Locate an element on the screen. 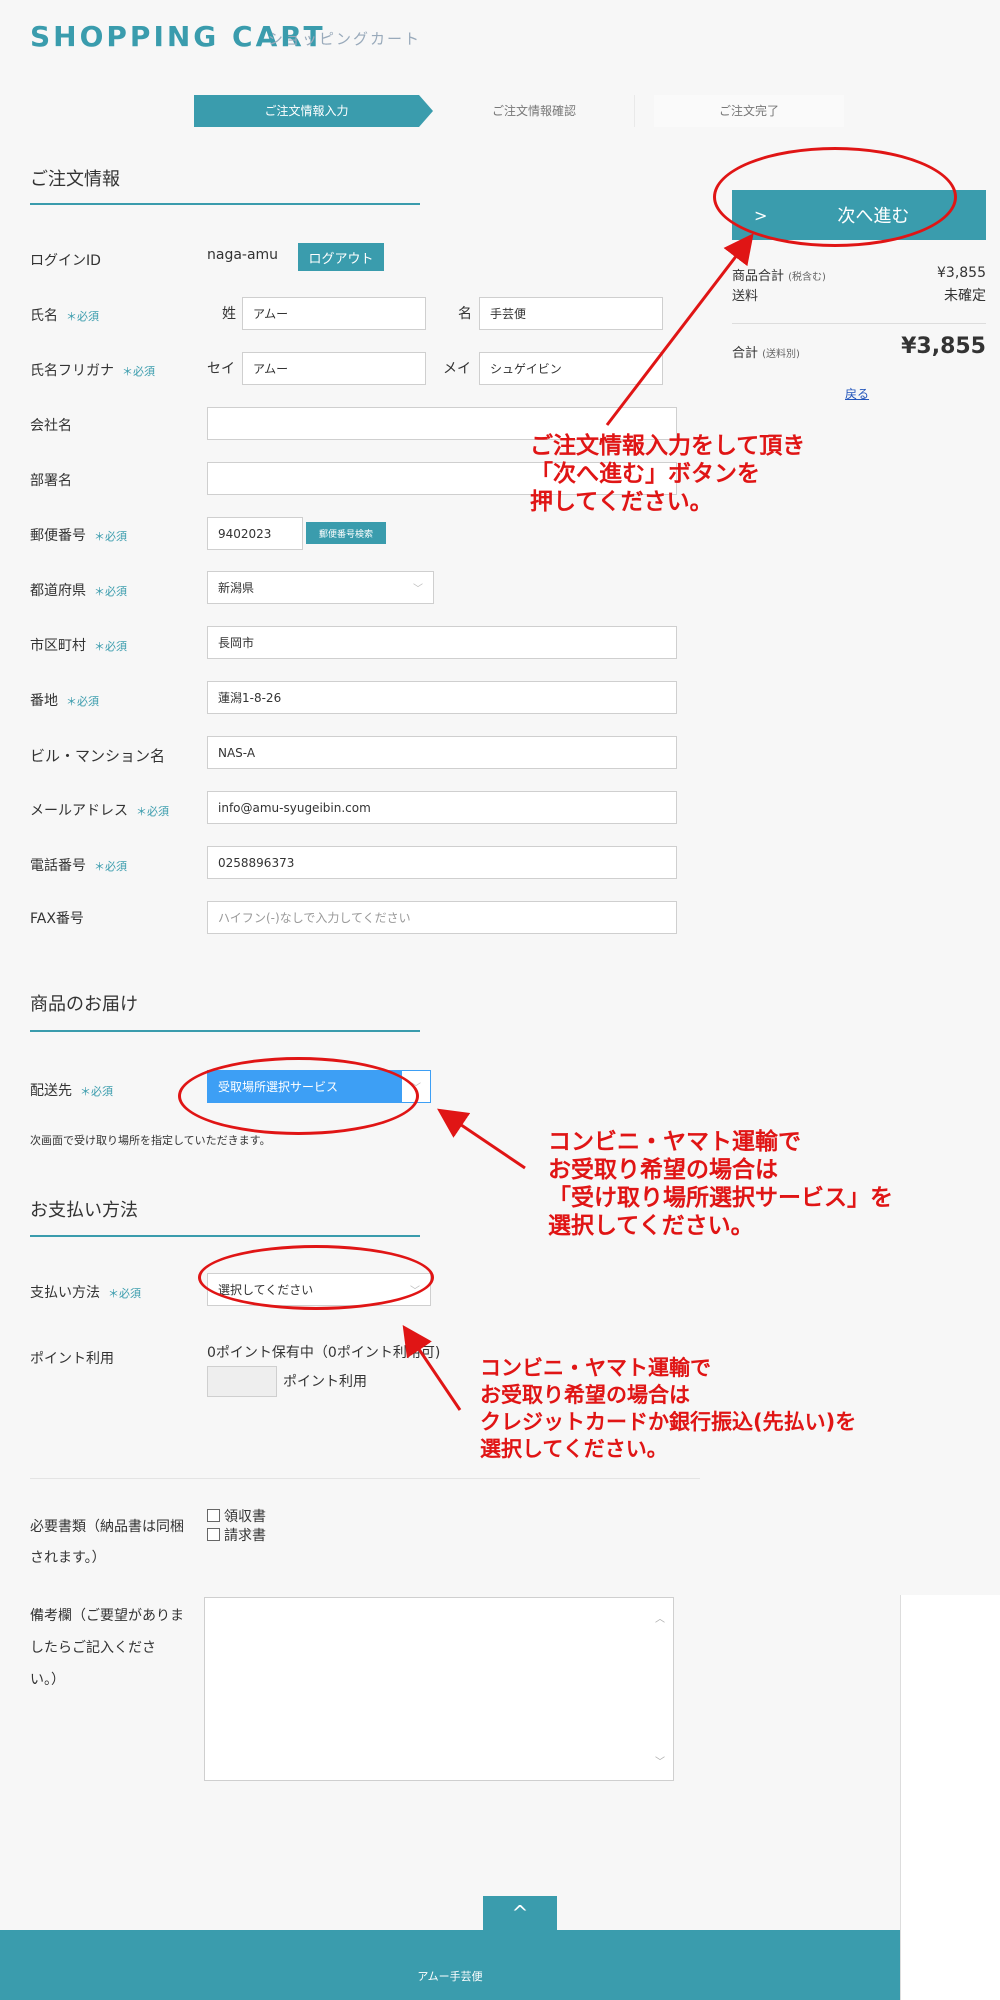 The height and width of the screenshot is (2000, 1000). arrow-to-next-button is located at coordinates (679, 329).